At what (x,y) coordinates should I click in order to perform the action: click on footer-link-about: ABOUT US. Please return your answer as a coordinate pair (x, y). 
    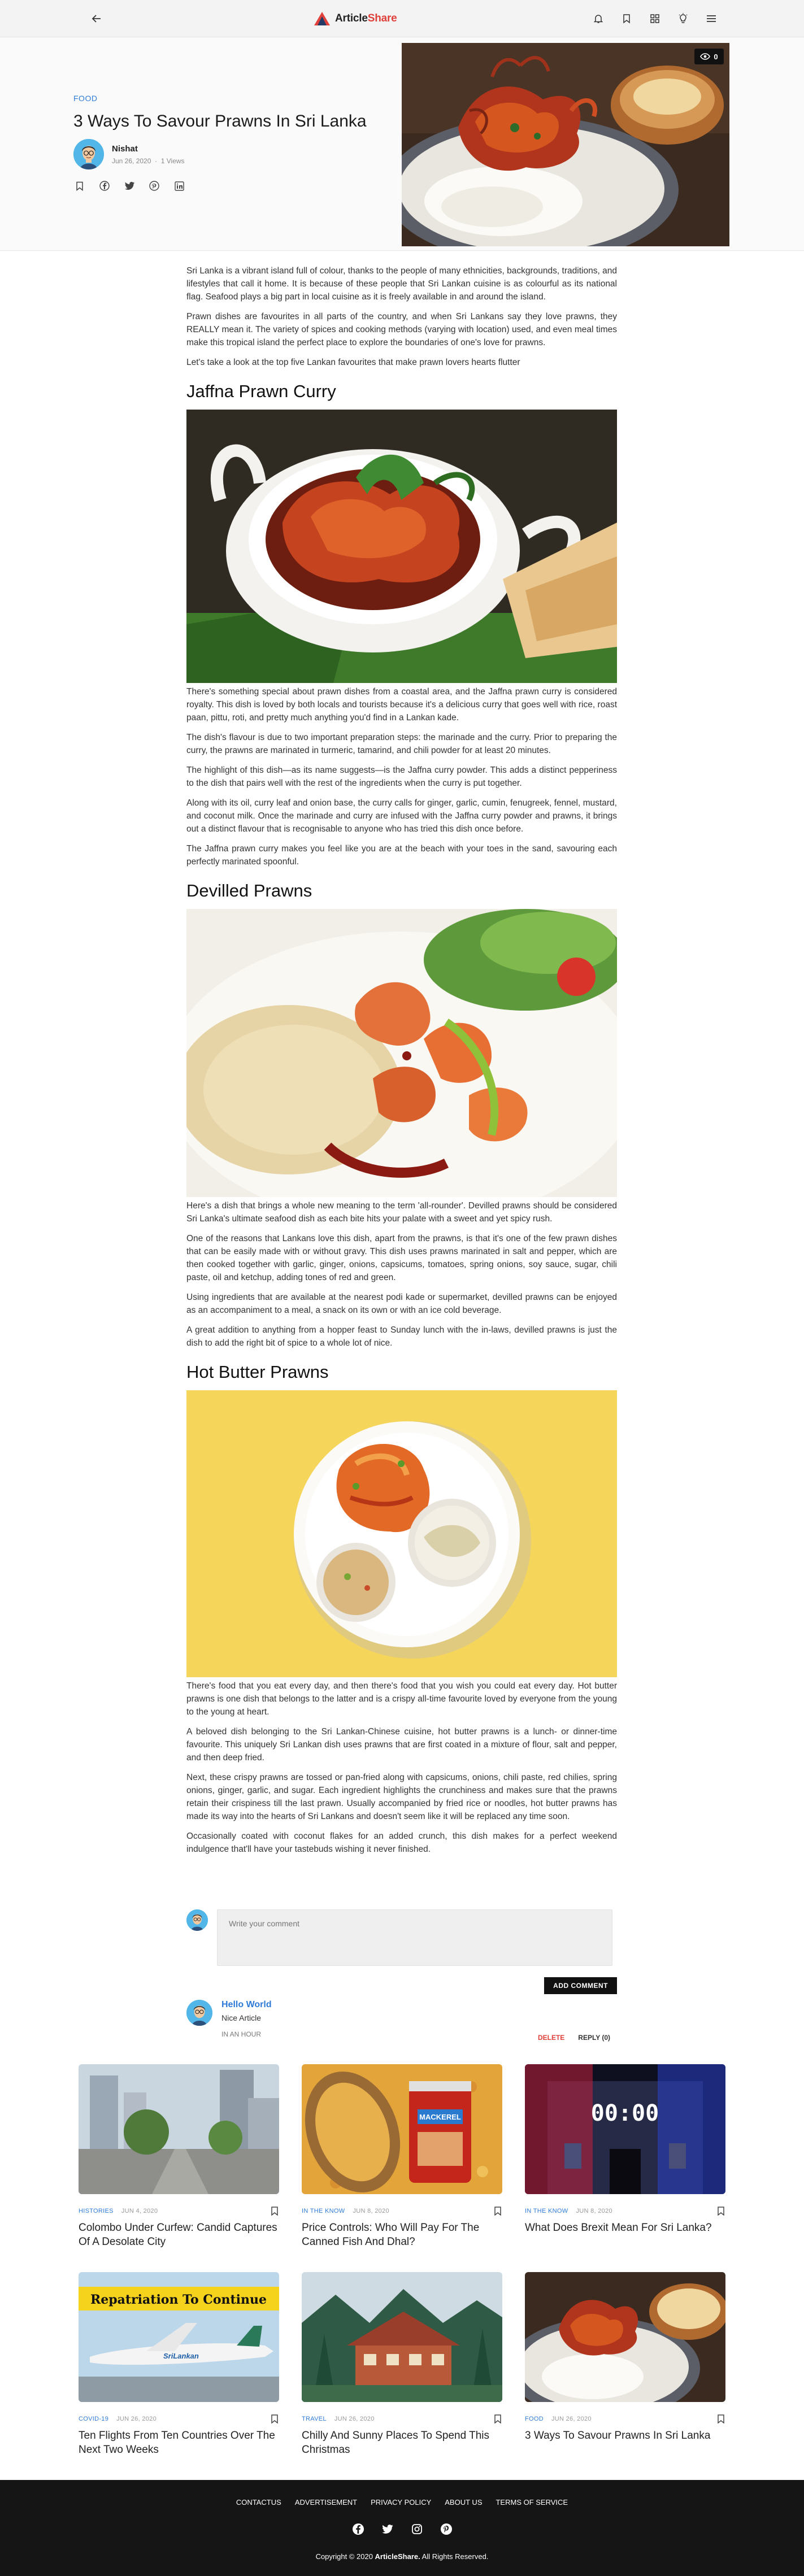
    Looking at the image, I should click on (463, 2502).